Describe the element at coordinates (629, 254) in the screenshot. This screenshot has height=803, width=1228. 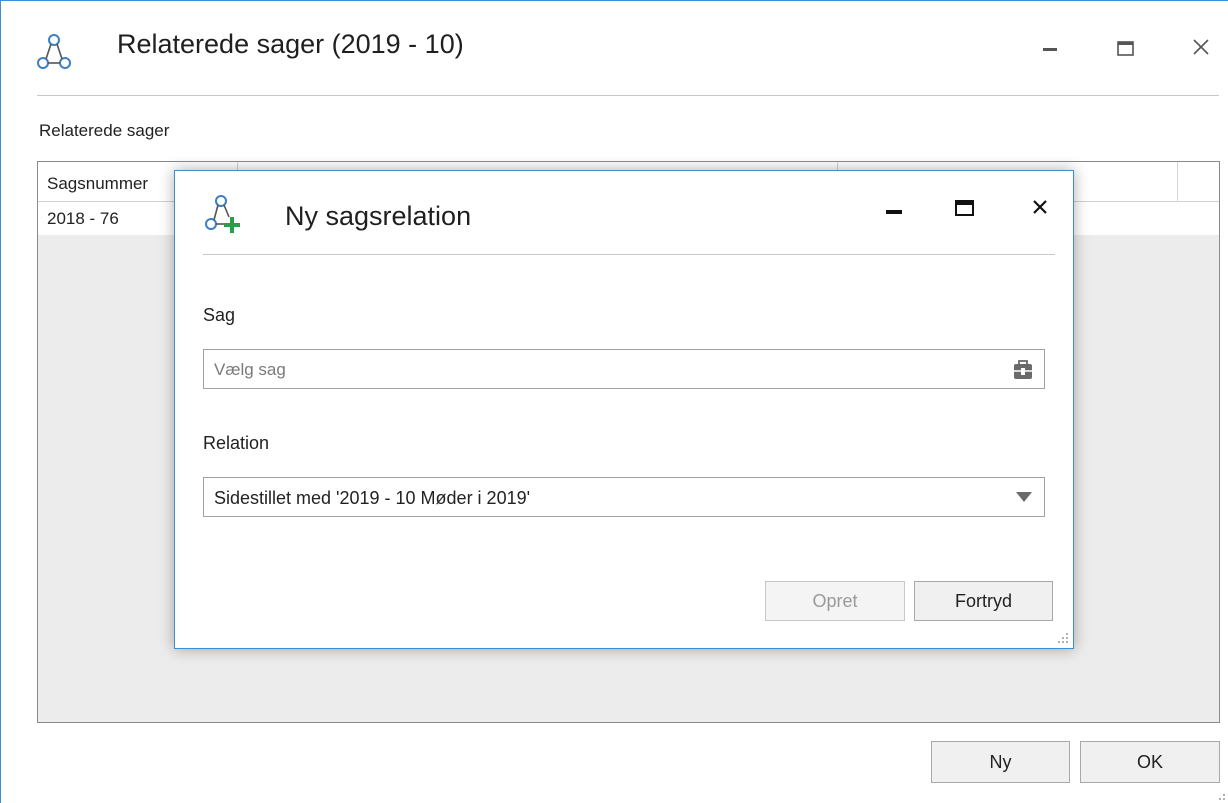
I see `dialog-title-separator` at that location.